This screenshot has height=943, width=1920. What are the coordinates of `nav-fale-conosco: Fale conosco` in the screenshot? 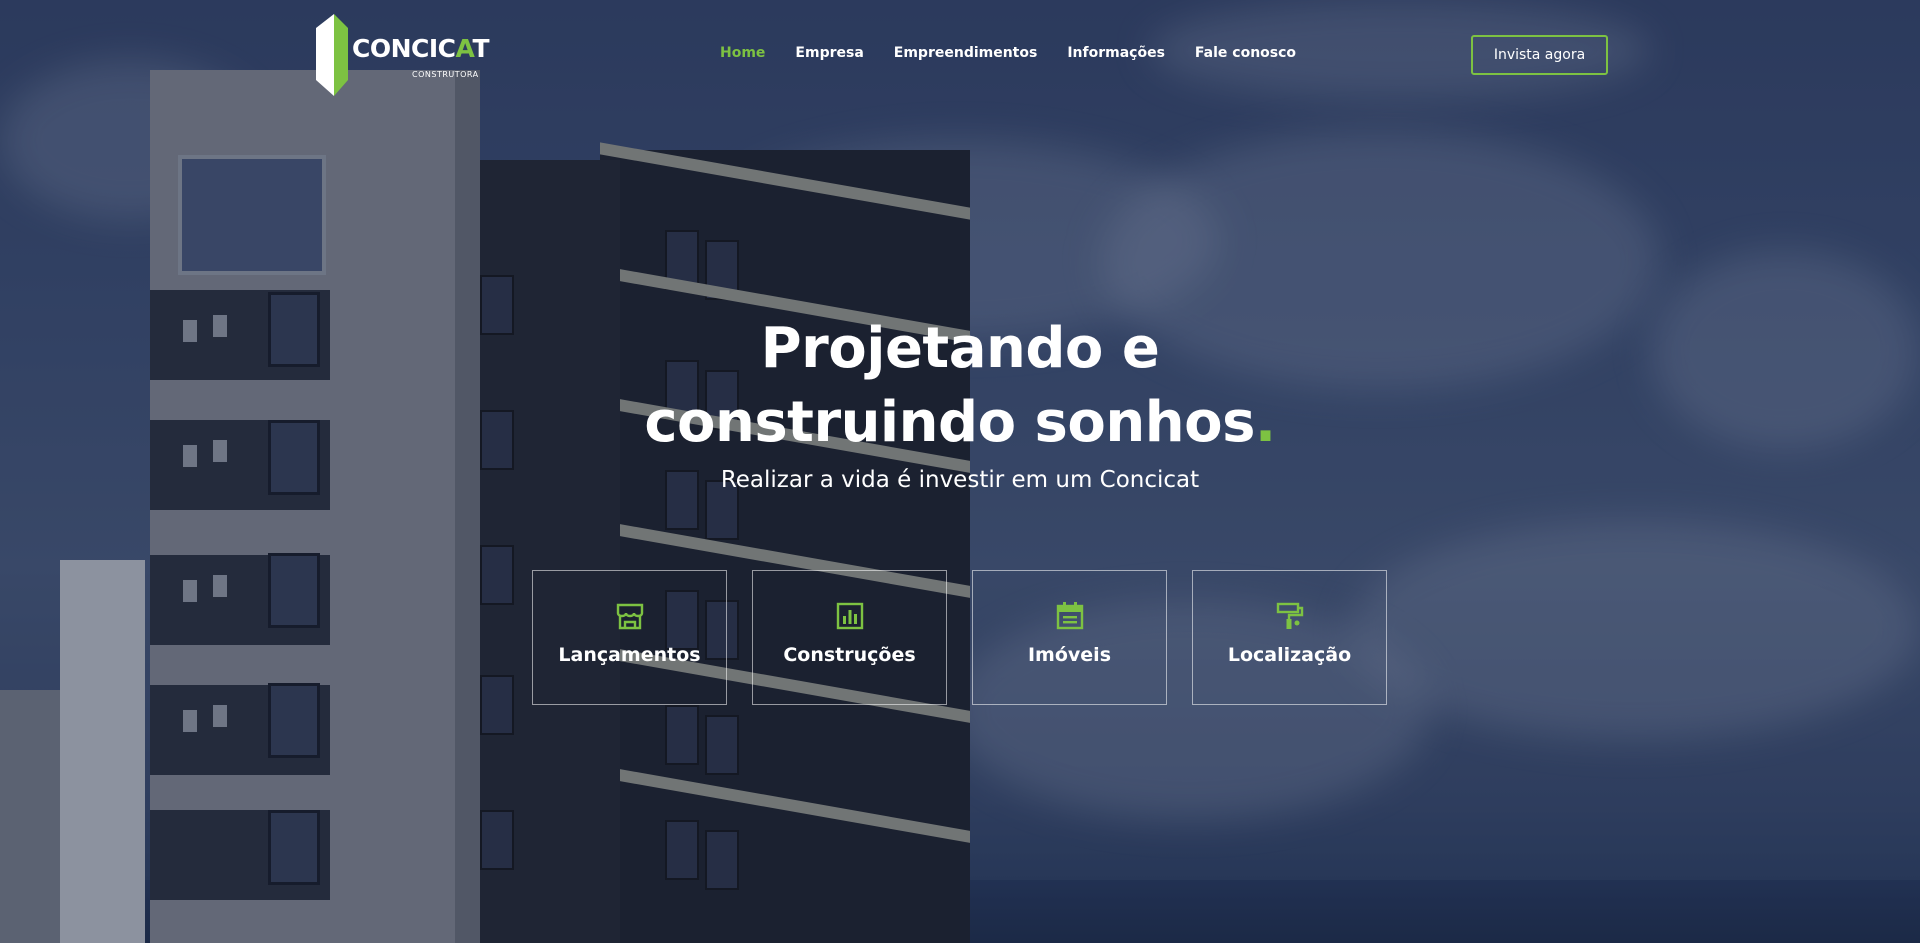 It's located at (1245, 53).